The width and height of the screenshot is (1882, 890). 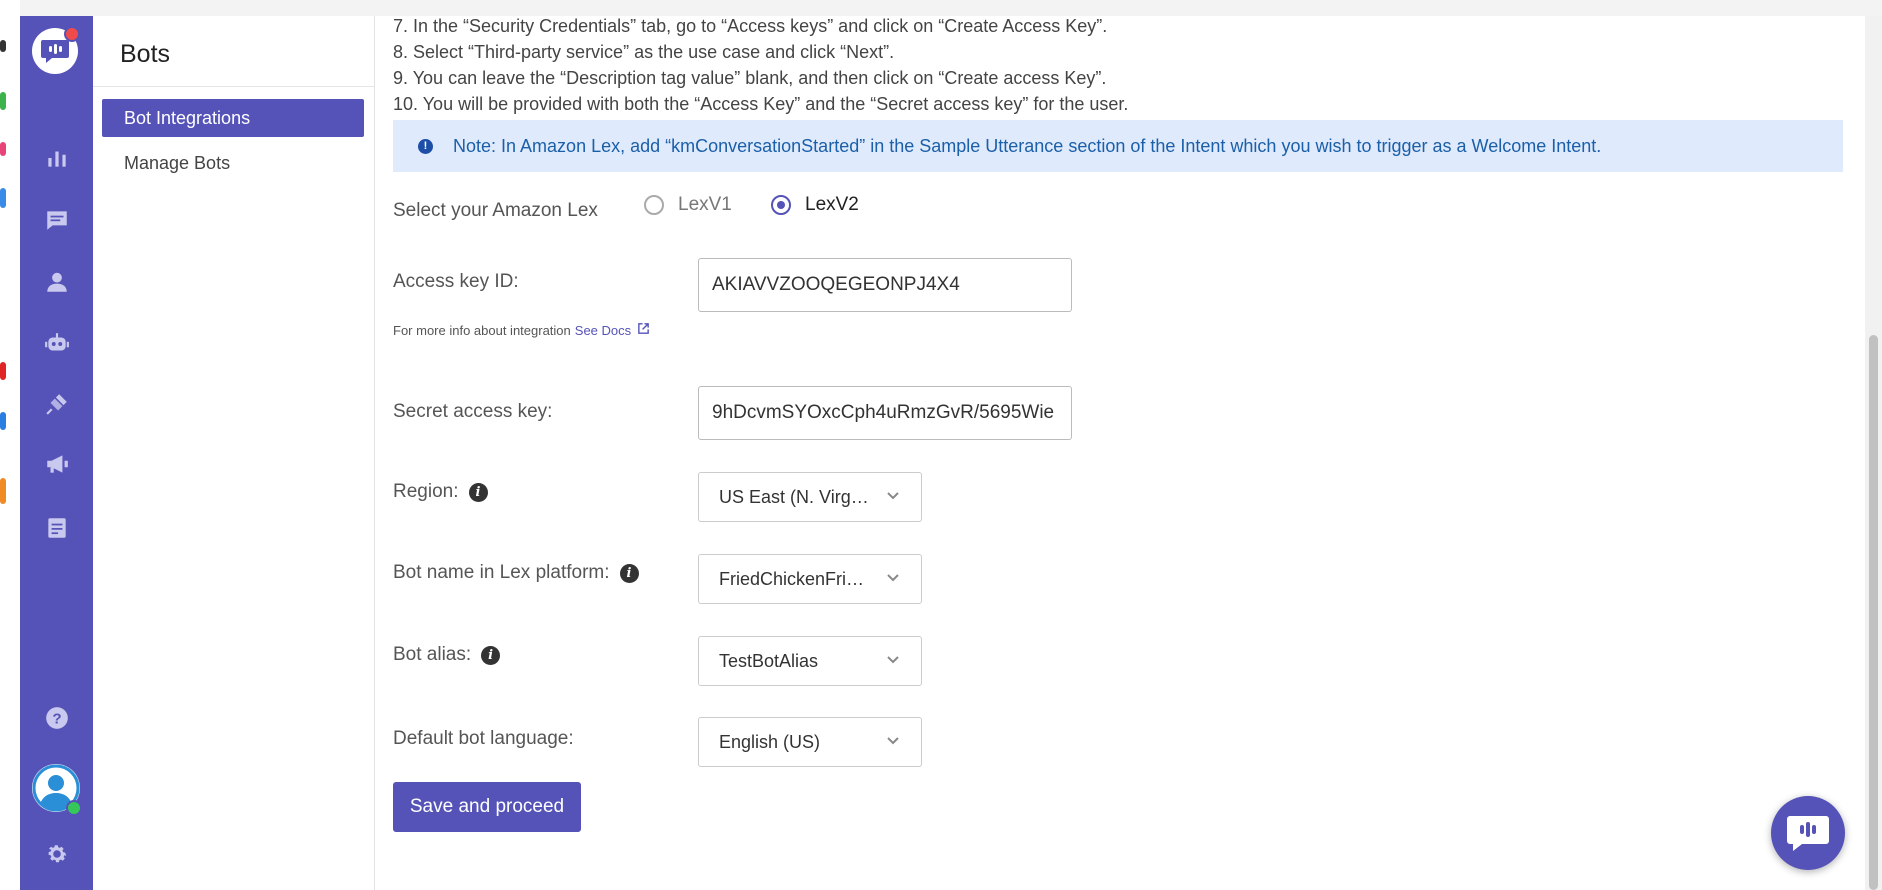 I want to click on bot-alias-label: Bot alias: i, so click(x=447, y=655).